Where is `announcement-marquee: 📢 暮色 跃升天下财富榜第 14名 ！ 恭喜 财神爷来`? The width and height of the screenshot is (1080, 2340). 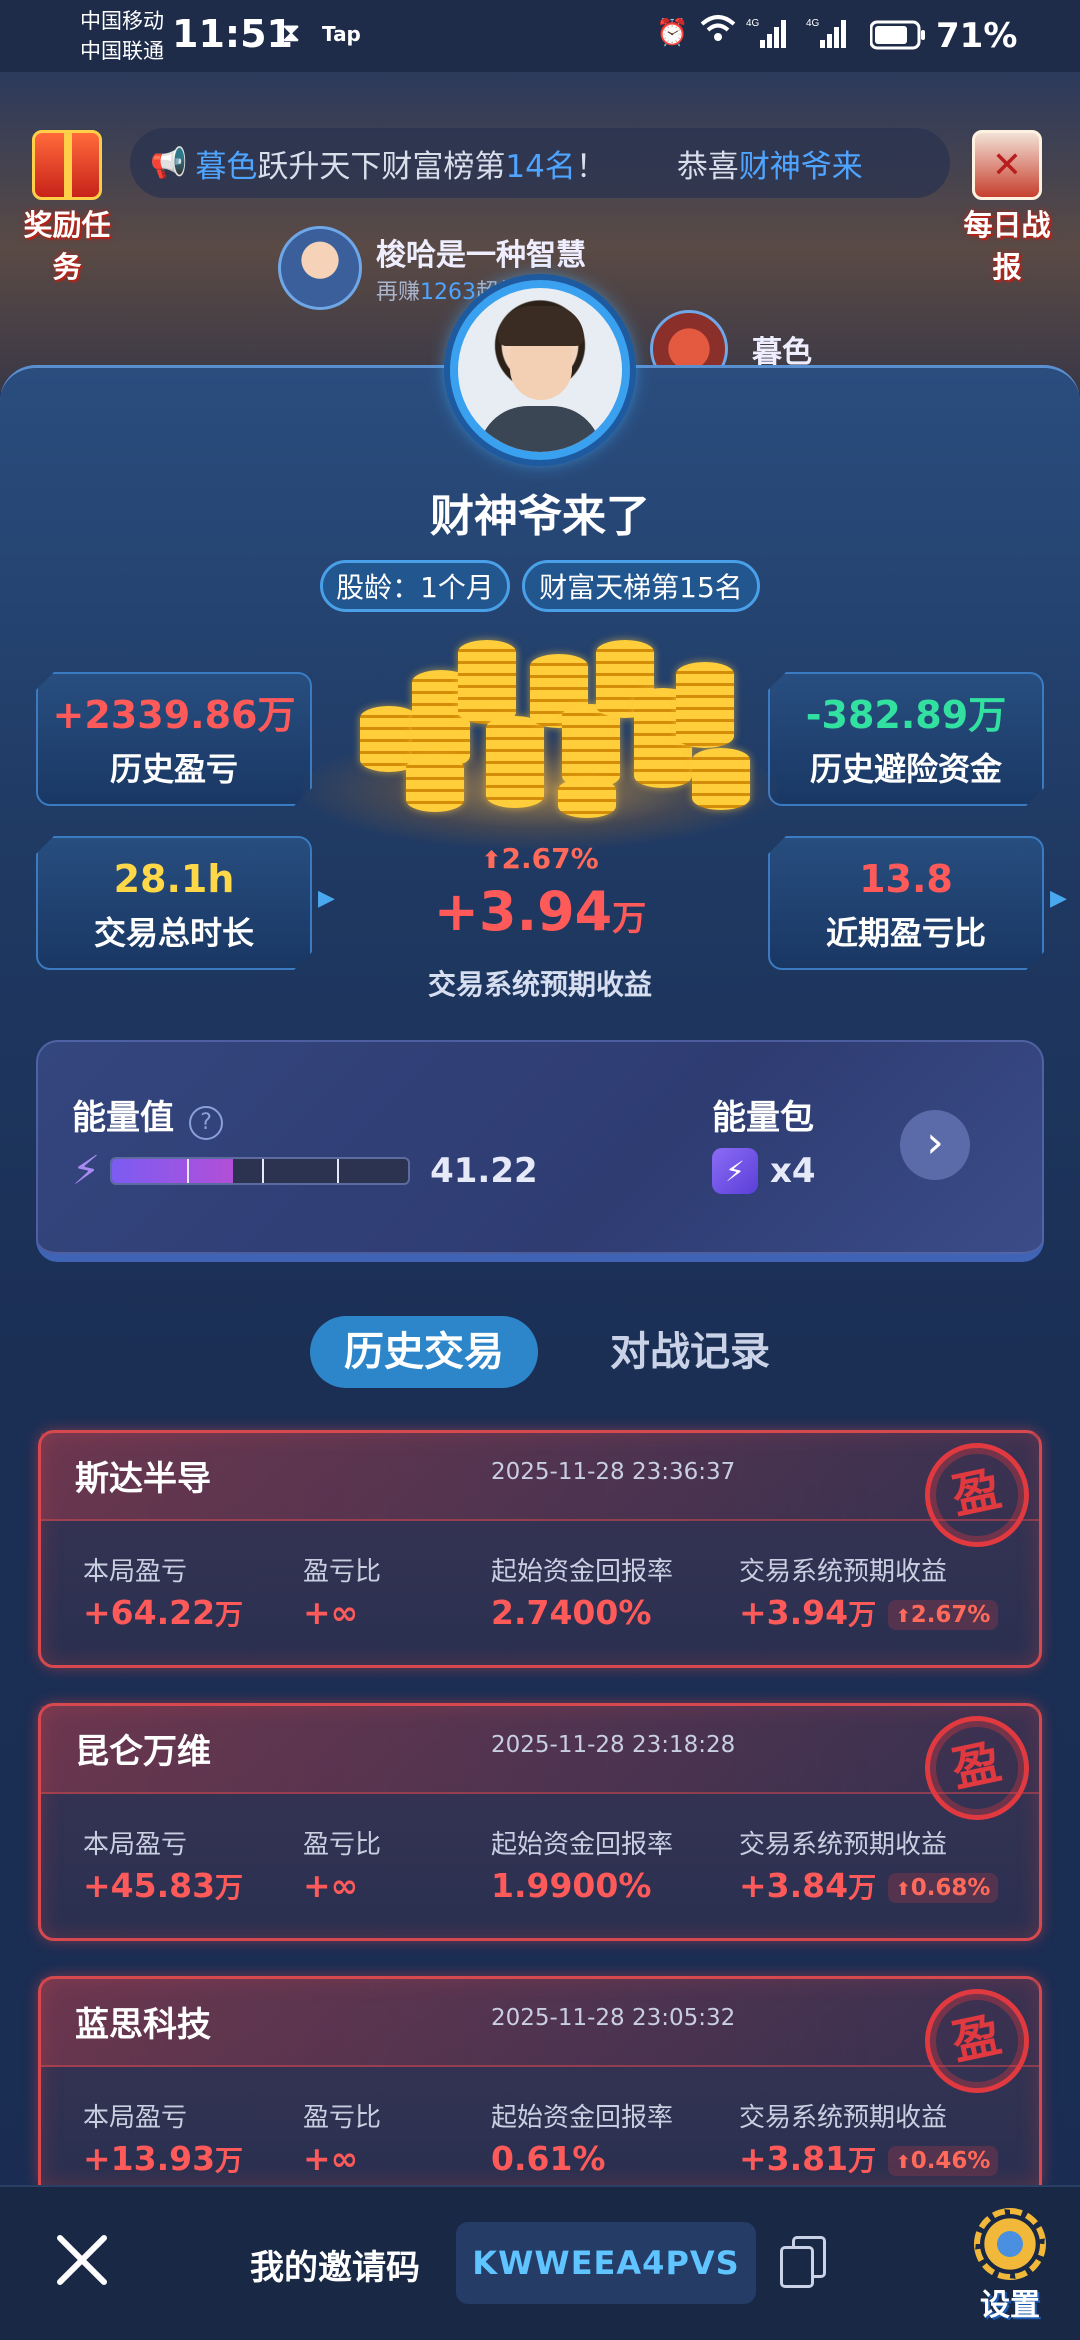 announcement-marquee: 📢 暮色 跃升天下财富榜第 14名 ！ 恭喜 财神爷来 is located at coordinates (540, 163).